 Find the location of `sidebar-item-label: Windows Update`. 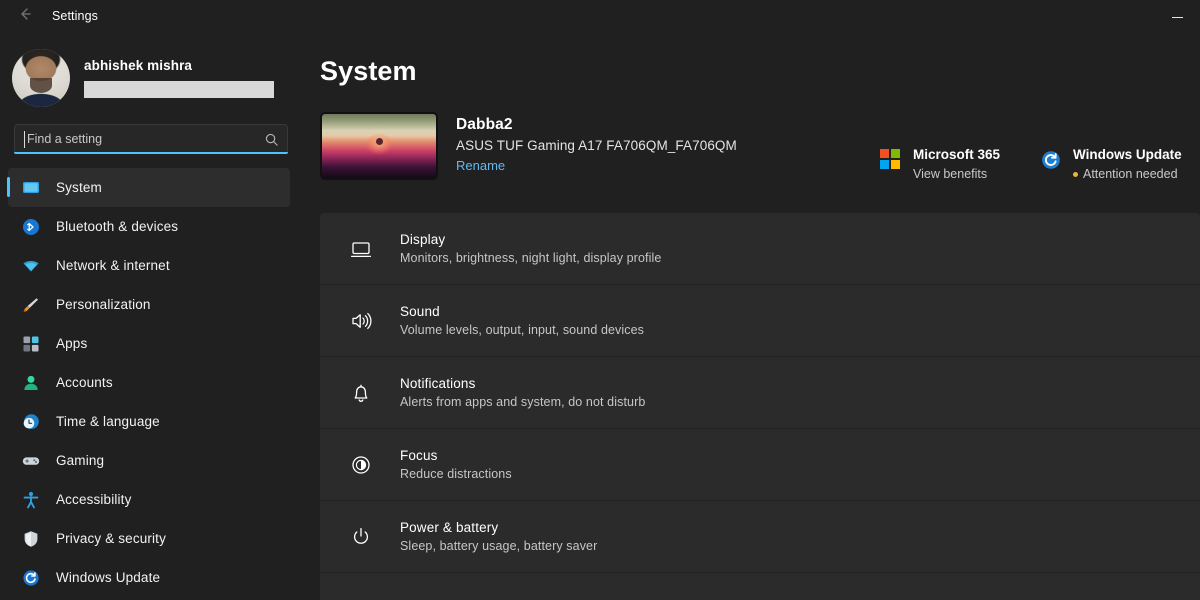

sidebar-item-label: Windows Update is located at coordinates (108, 577).